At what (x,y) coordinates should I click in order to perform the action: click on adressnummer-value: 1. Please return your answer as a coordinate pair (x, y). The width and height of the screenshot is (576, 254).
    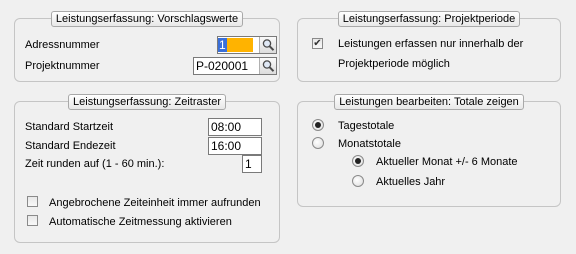
    Looking at the image, I should click on (238, 45).